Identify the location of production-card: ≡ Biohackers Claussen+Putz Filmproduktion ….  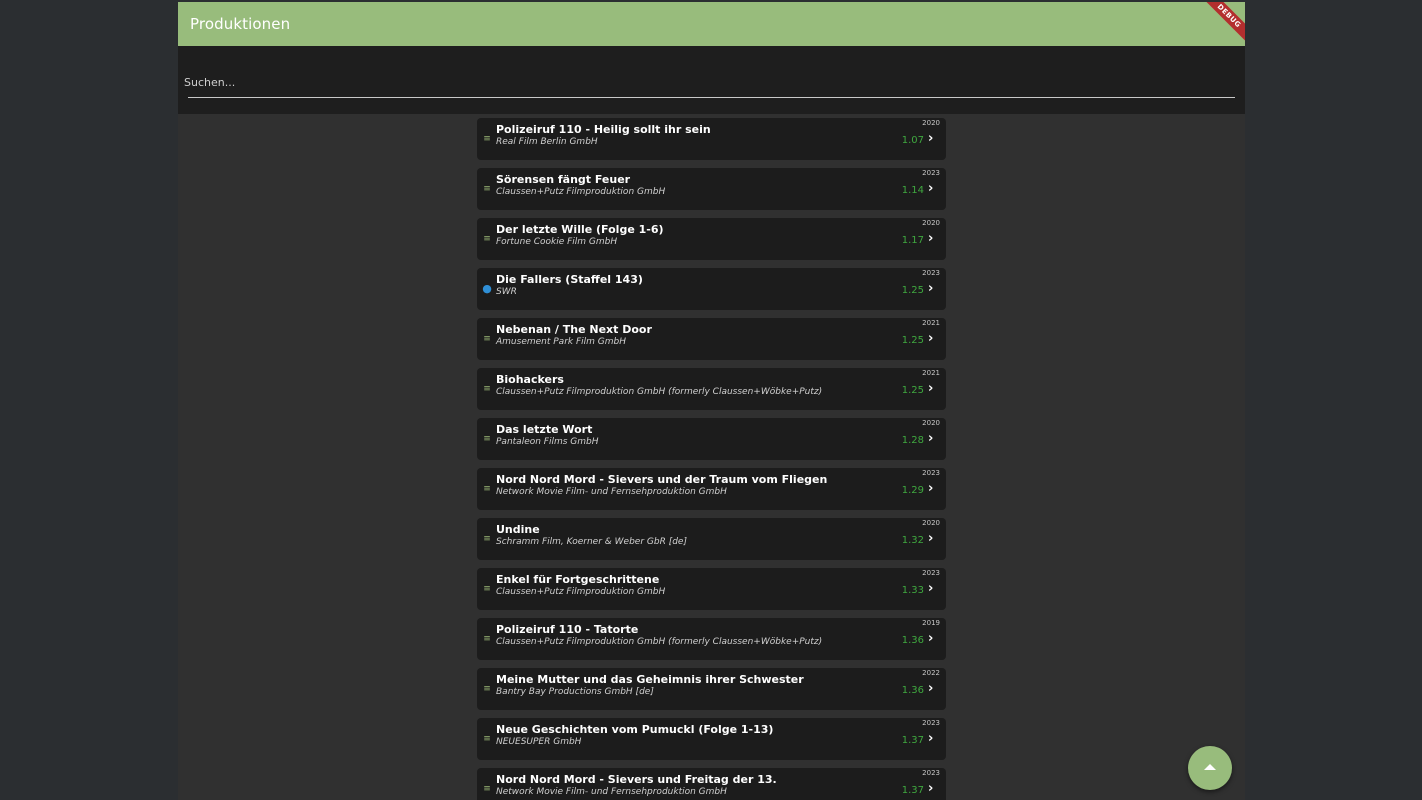
(711, 389).